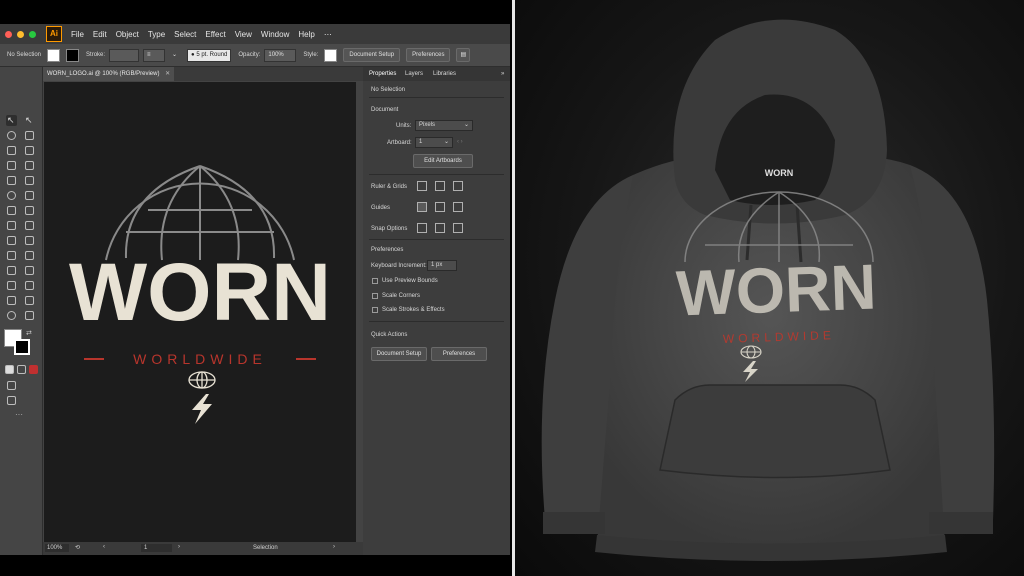 Image resolution: width=1024 pixels, height=576 pixels. I want to click on variable-width-dropdown: ≡, so click(154, 55).